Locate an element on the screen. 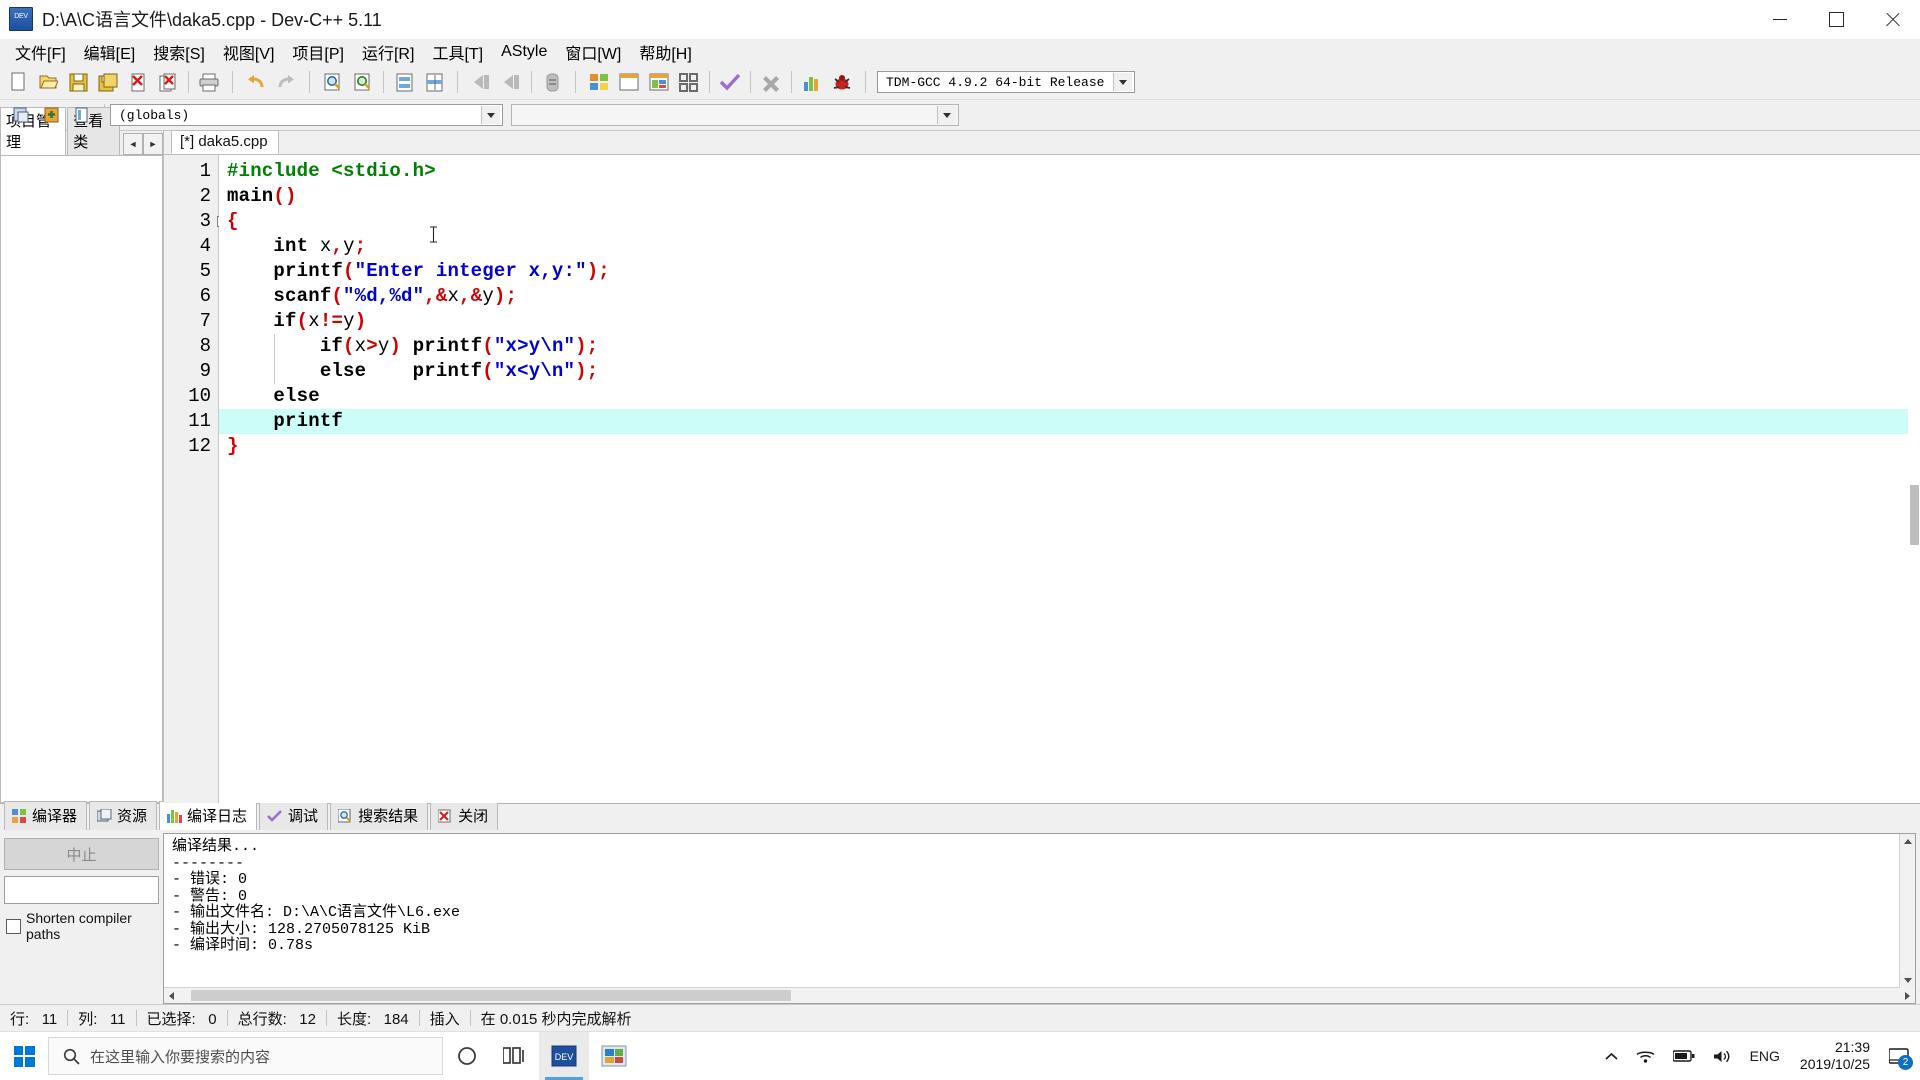 The height and width of the screenshot is (1080, 1920). menu-run: 运行[R] is located at coordinates (388, 52).